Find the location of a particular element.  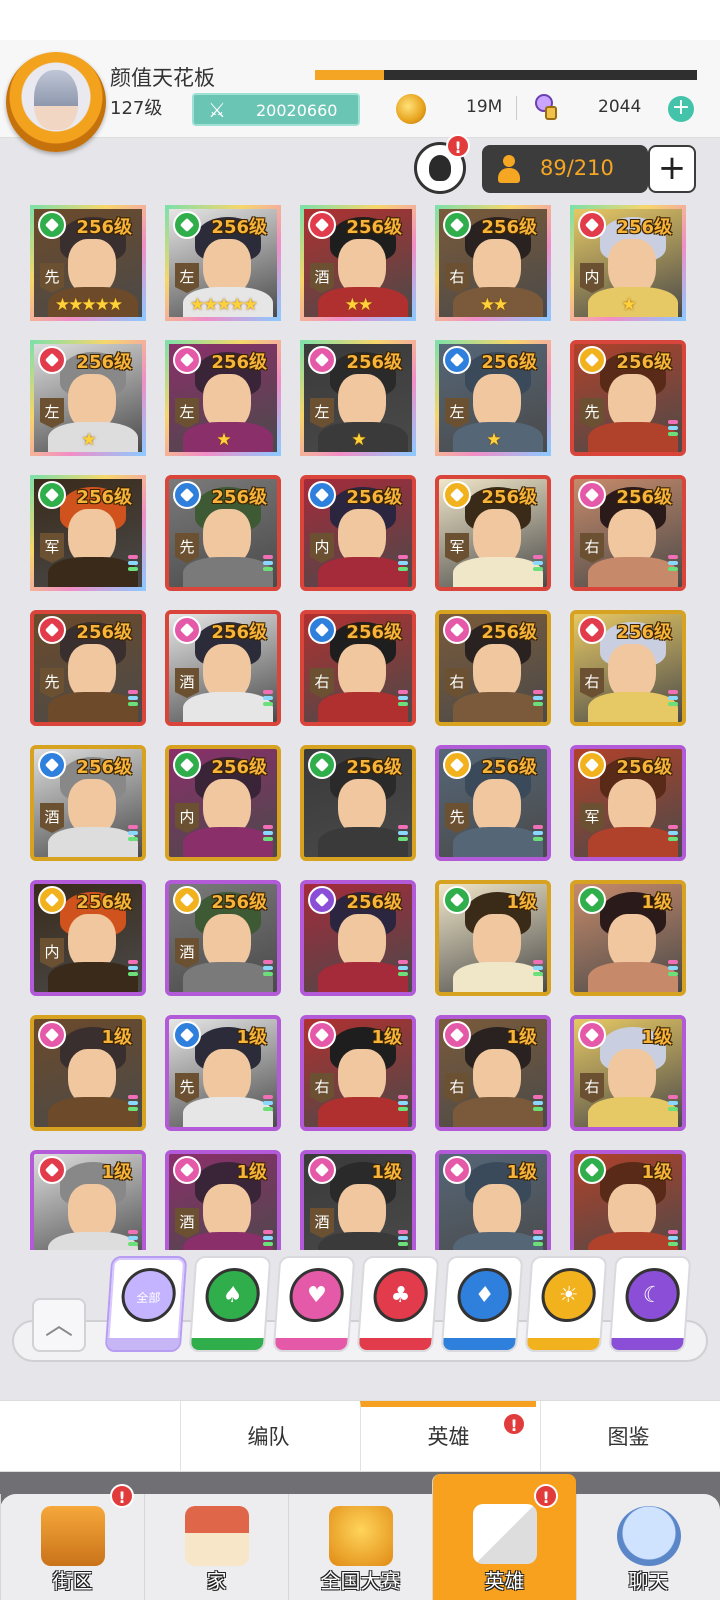

hero-card: 256级内 ★ is located at coordinates (628, 263).